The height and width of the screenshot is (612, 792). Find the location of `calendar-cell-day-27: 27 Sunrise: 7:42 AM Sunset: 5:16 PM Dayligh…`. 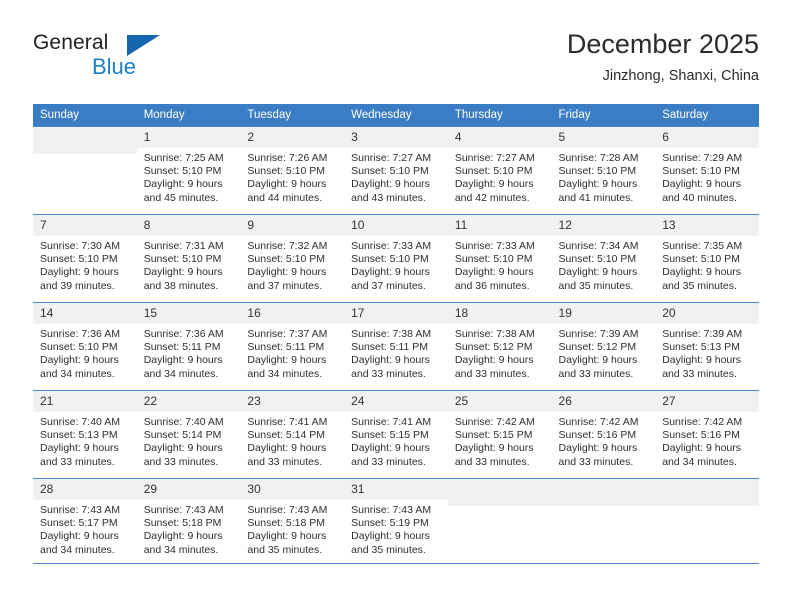

calendar-cell-day-27: 27 Sunrise: 7:42 AM Sunset: 5:16 PM Dayligh… is located at coordinates (707, 434).